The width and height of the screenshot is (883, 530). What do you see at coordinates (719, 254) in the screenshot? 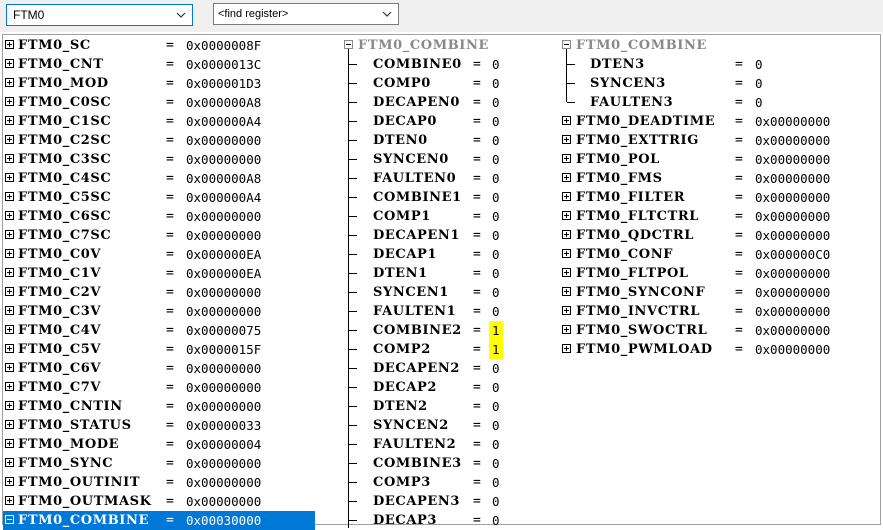
I see `register-row: FTM0_CONF = 0x000000C0` at bounding box center [719, 254].